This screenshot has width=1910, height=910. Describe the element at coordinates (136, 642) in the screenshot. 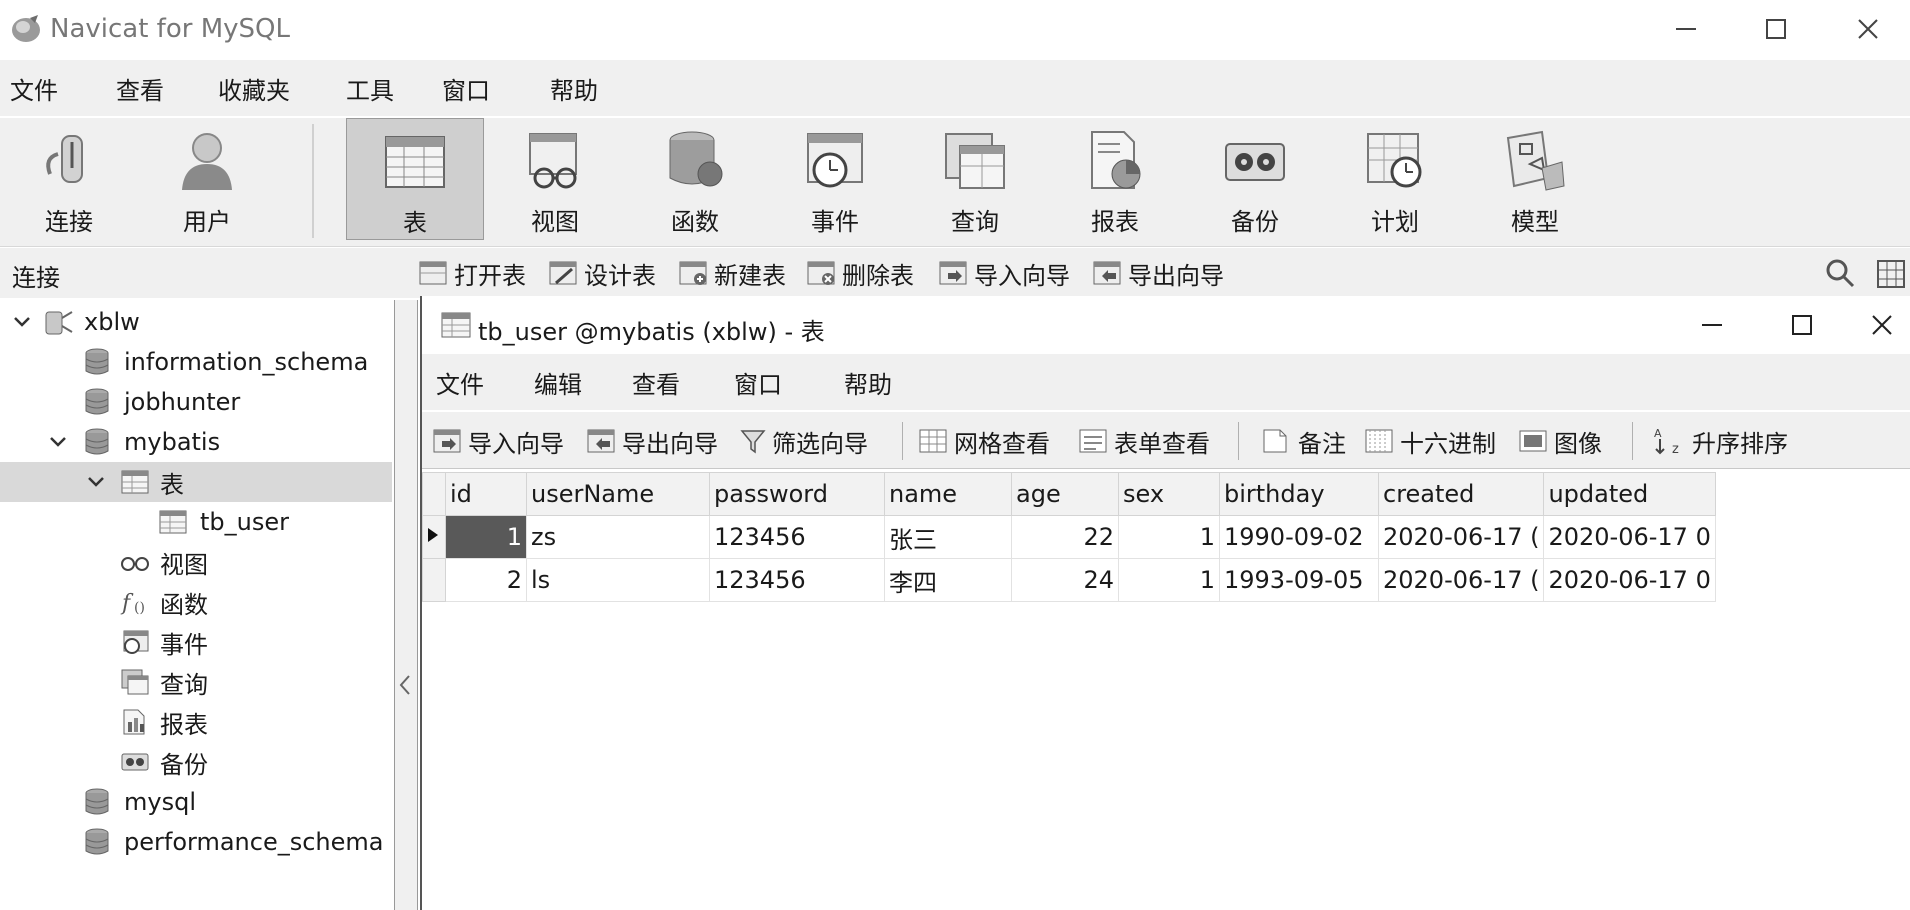

I see `event-icon` at that location.